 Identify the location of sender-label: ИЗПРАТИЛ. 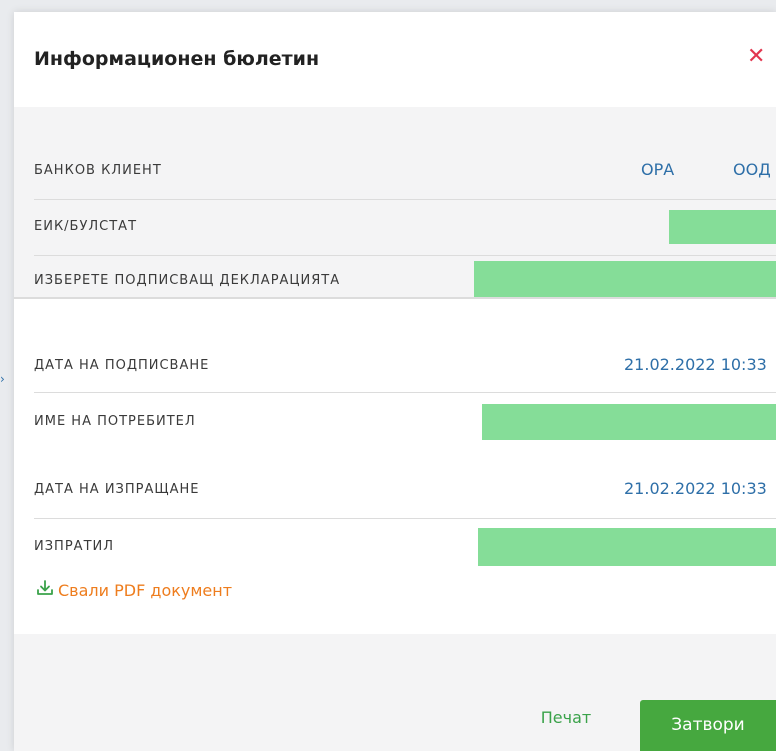
(74, 546).